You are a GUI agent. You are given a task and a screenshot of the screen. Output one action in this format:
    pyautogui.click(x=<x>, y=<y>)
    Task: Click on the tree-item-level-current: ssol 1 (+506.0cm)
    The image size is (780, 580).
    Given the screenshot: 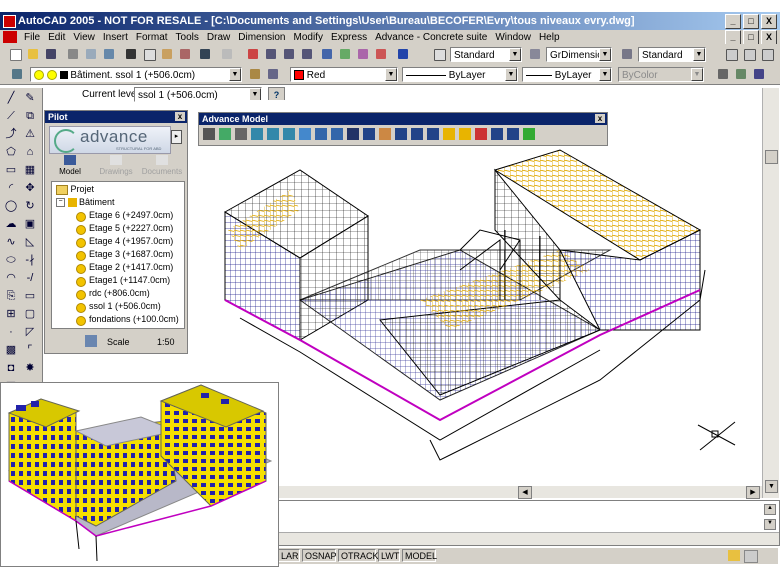 What is the action you would take?
    pyautogui.click(x=118, y=307)
    